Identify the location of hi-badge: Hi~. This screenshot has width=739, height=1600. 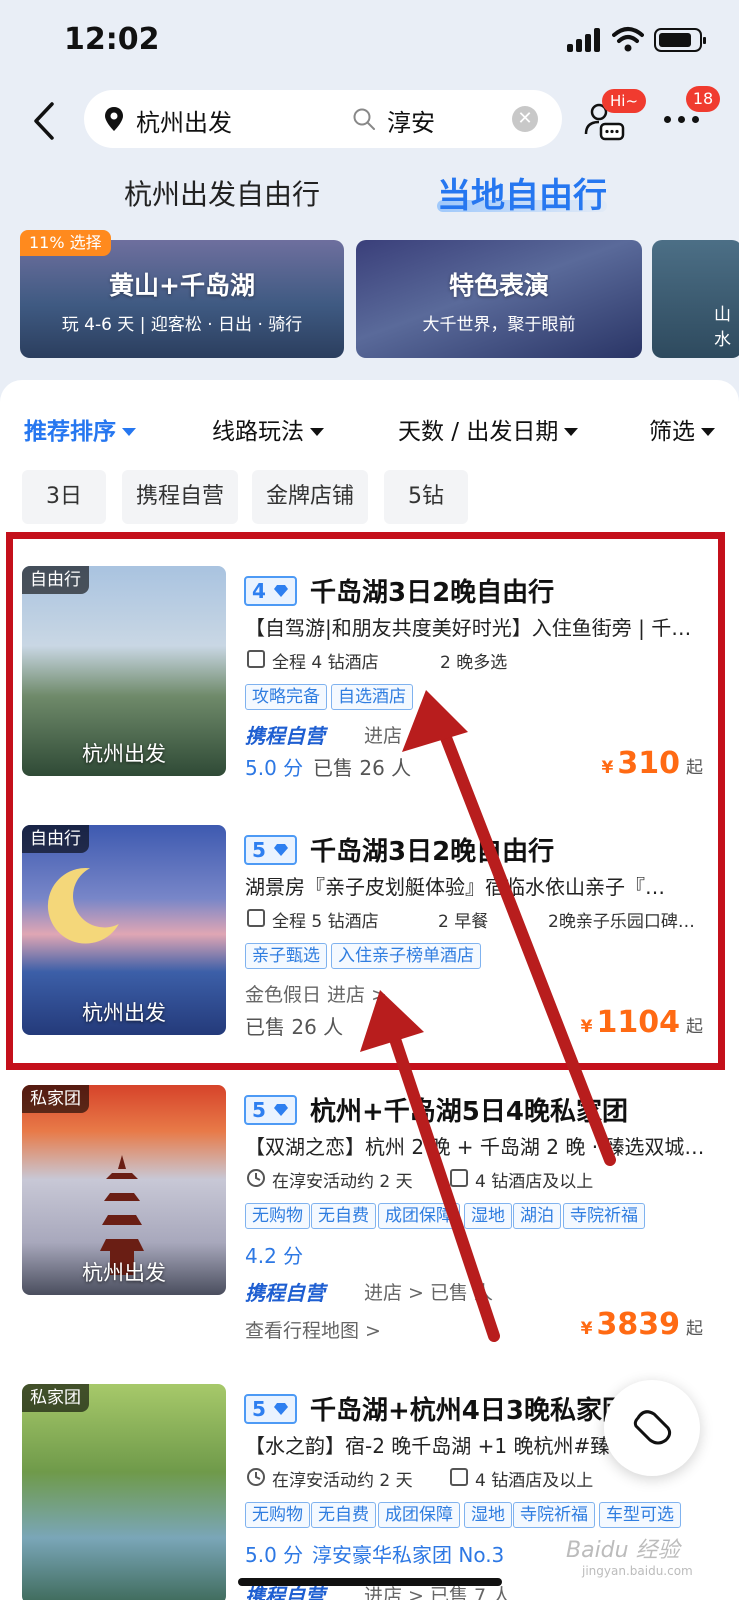
(624, 101).